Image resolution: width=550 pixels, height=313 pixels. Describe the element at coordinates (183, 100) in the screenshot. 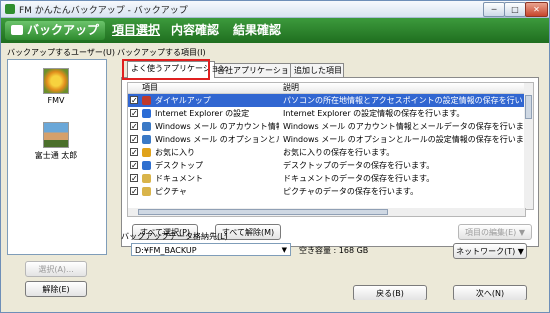

I see `item-name: ダイヤルアップ` at that location.